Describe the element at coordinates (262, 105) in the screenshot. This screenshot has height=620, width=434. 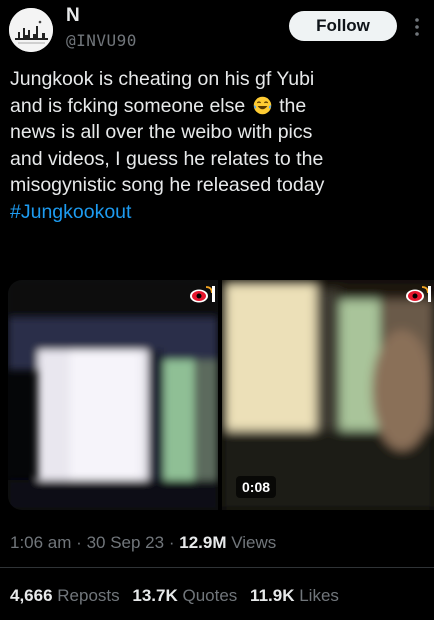
I see `laughing-tears-emoji` at that location.